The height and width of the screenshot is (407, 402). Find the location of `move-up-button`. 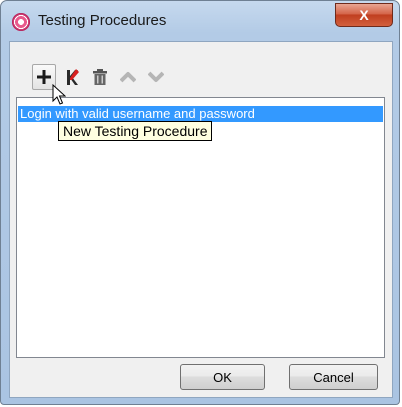

move-up-button is located at coordinates (128, 77).